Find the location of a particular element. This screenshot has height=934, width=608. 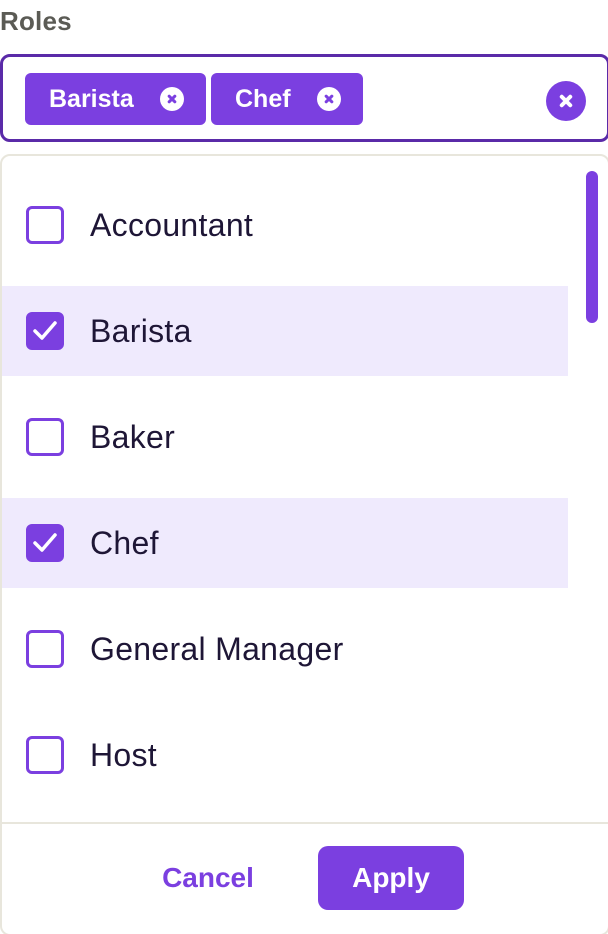

option-chef: Chef is located at coordinates (285, 543).